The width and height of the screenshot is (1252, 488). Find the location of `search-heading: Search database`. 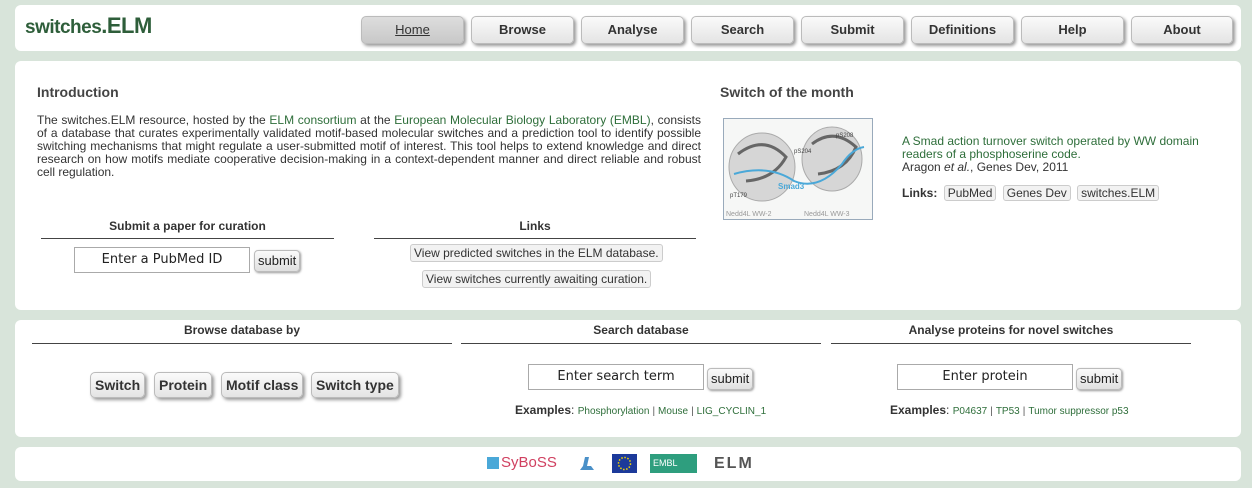

search-heading: Search database is located at coordinates (641, 330).